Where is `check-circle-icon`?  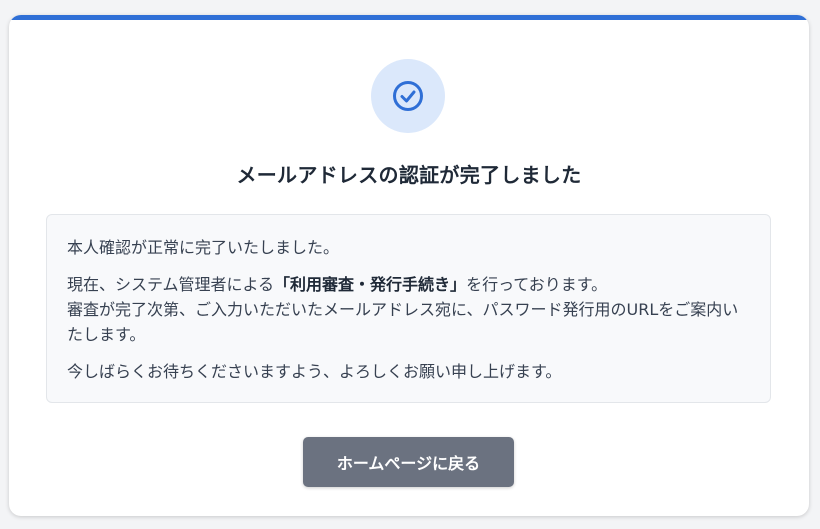 check-circle-icon is located at coordinates (408, 96).